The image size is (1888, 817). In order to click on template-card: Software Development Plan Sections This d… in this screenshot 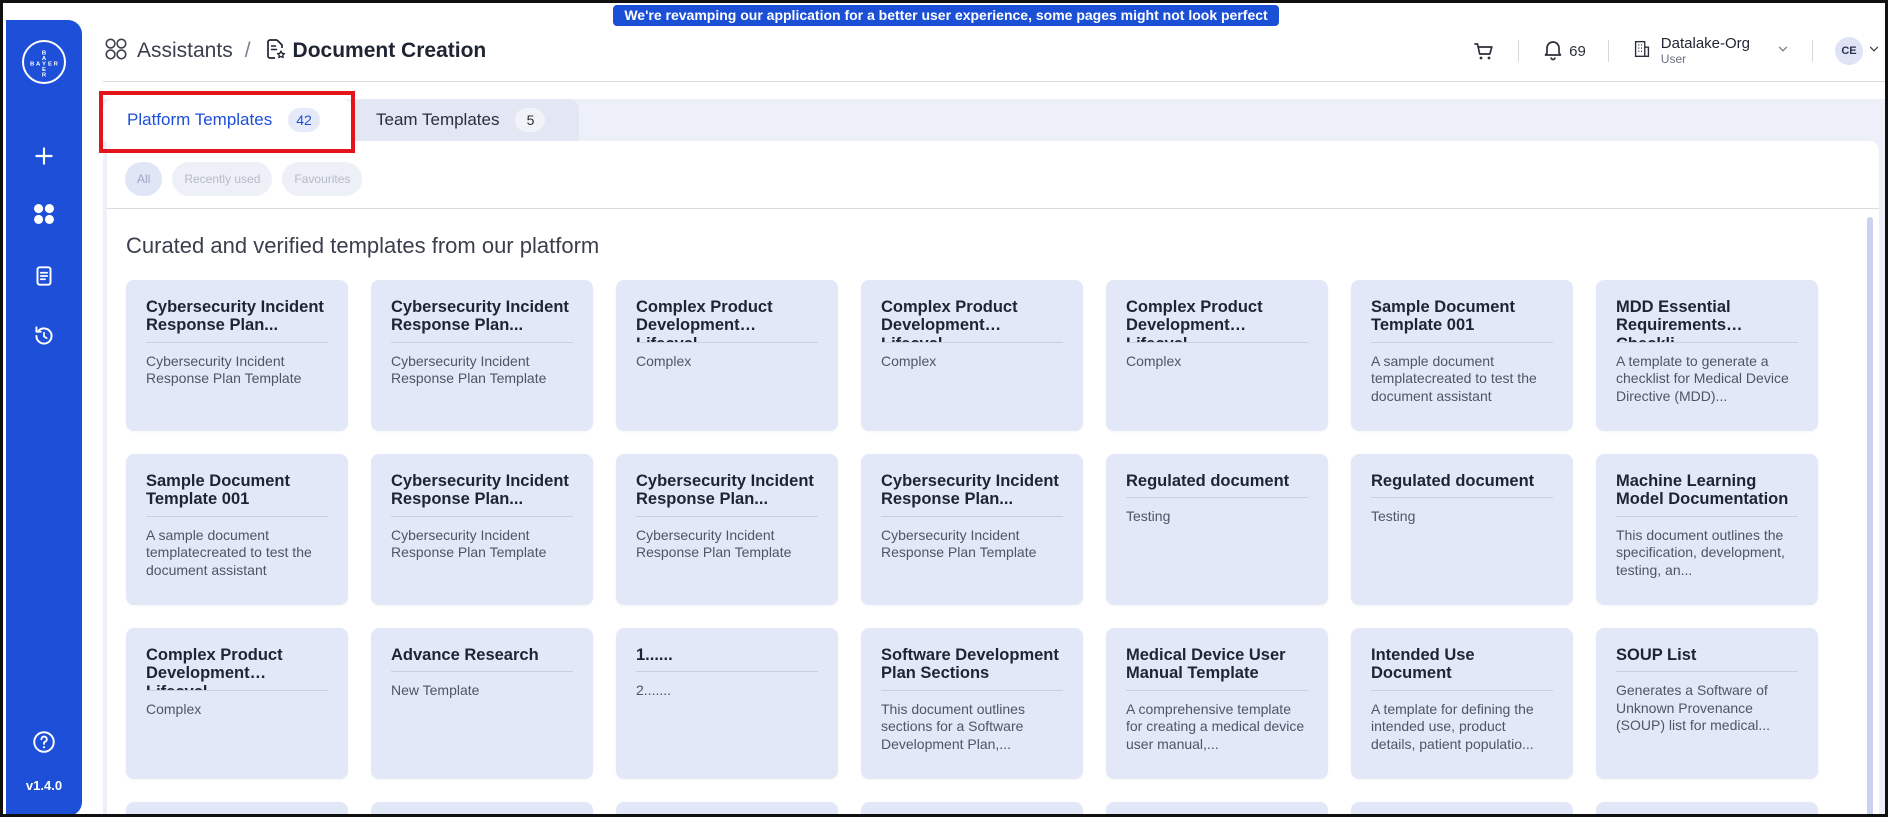, I will do `click(972, 703)`.